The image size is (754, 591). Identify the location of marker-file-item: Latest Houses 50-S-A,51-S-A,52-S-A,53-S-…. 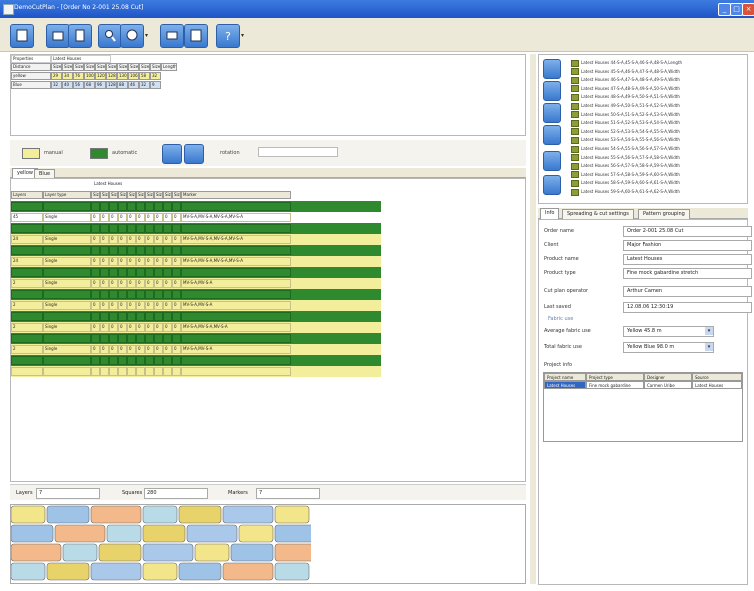
(625, 115).